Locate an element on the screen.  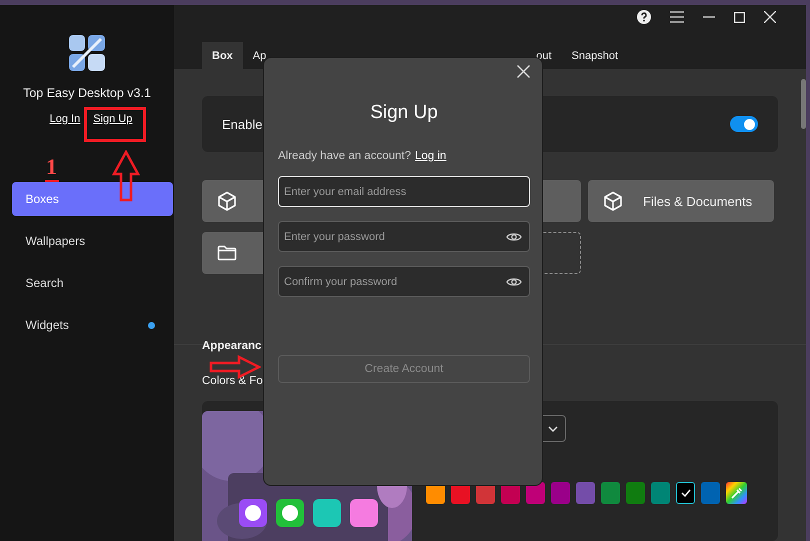
nav-item: Widgets is located at coordinates (92, 325).